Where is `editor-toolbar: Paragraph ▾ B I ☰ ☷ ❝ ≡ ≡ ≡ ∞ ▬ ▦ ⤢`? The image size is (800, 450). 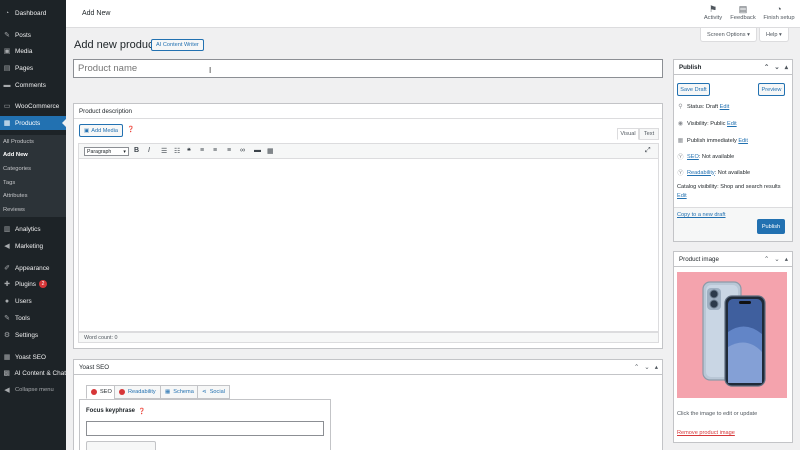
editor-toolbar: Paragraph ▾ B I ☰ ☷ ❝ ≡ ≡ ≡ ∞ ▬ ▦ ⤢ is located at coordinates (368, 151).